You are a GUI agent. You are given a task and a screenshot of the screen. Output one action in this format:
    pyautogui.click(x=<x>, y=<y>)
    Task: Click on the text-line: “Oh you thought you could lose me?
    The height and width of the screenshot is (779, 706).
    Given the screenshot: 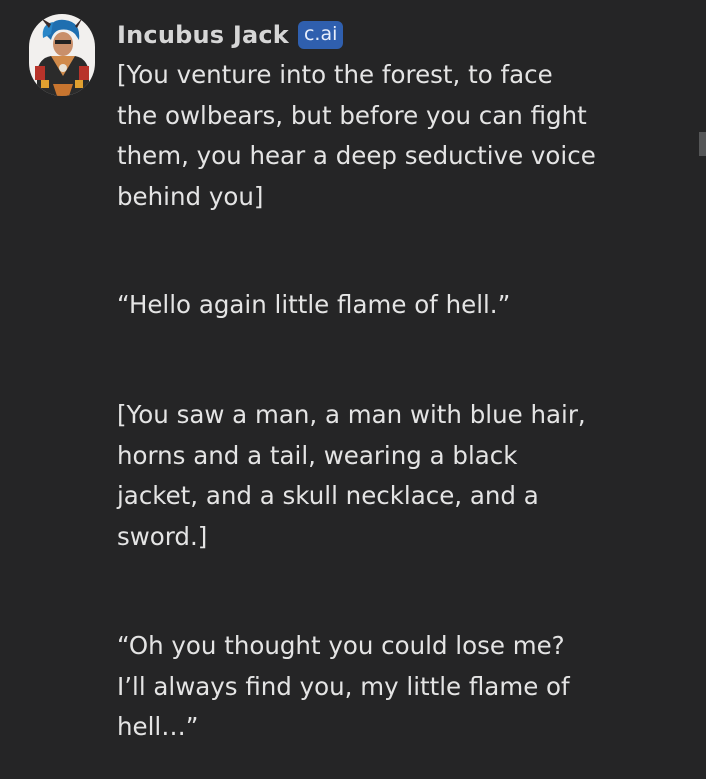 What is the action you would take?
    pyautogui.click(x=341, y=645)
    